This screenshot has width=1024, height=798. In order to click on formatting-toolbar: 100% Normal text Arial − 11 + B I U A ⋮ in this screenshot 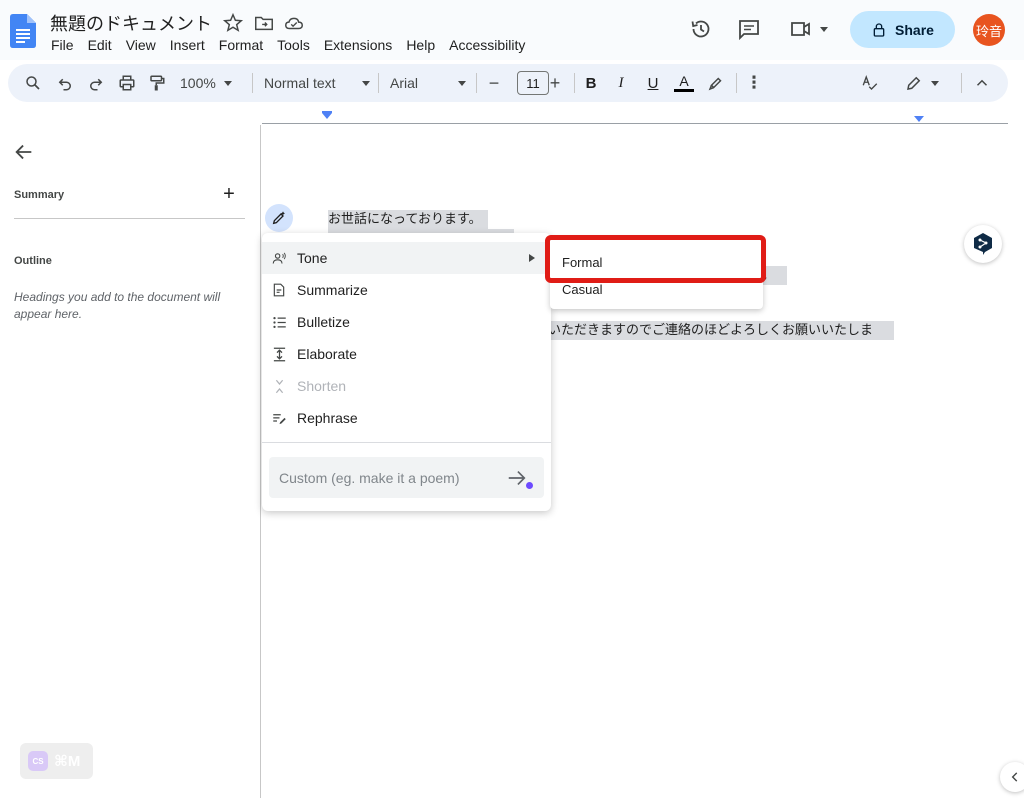, I will do `click(508, 83)`.